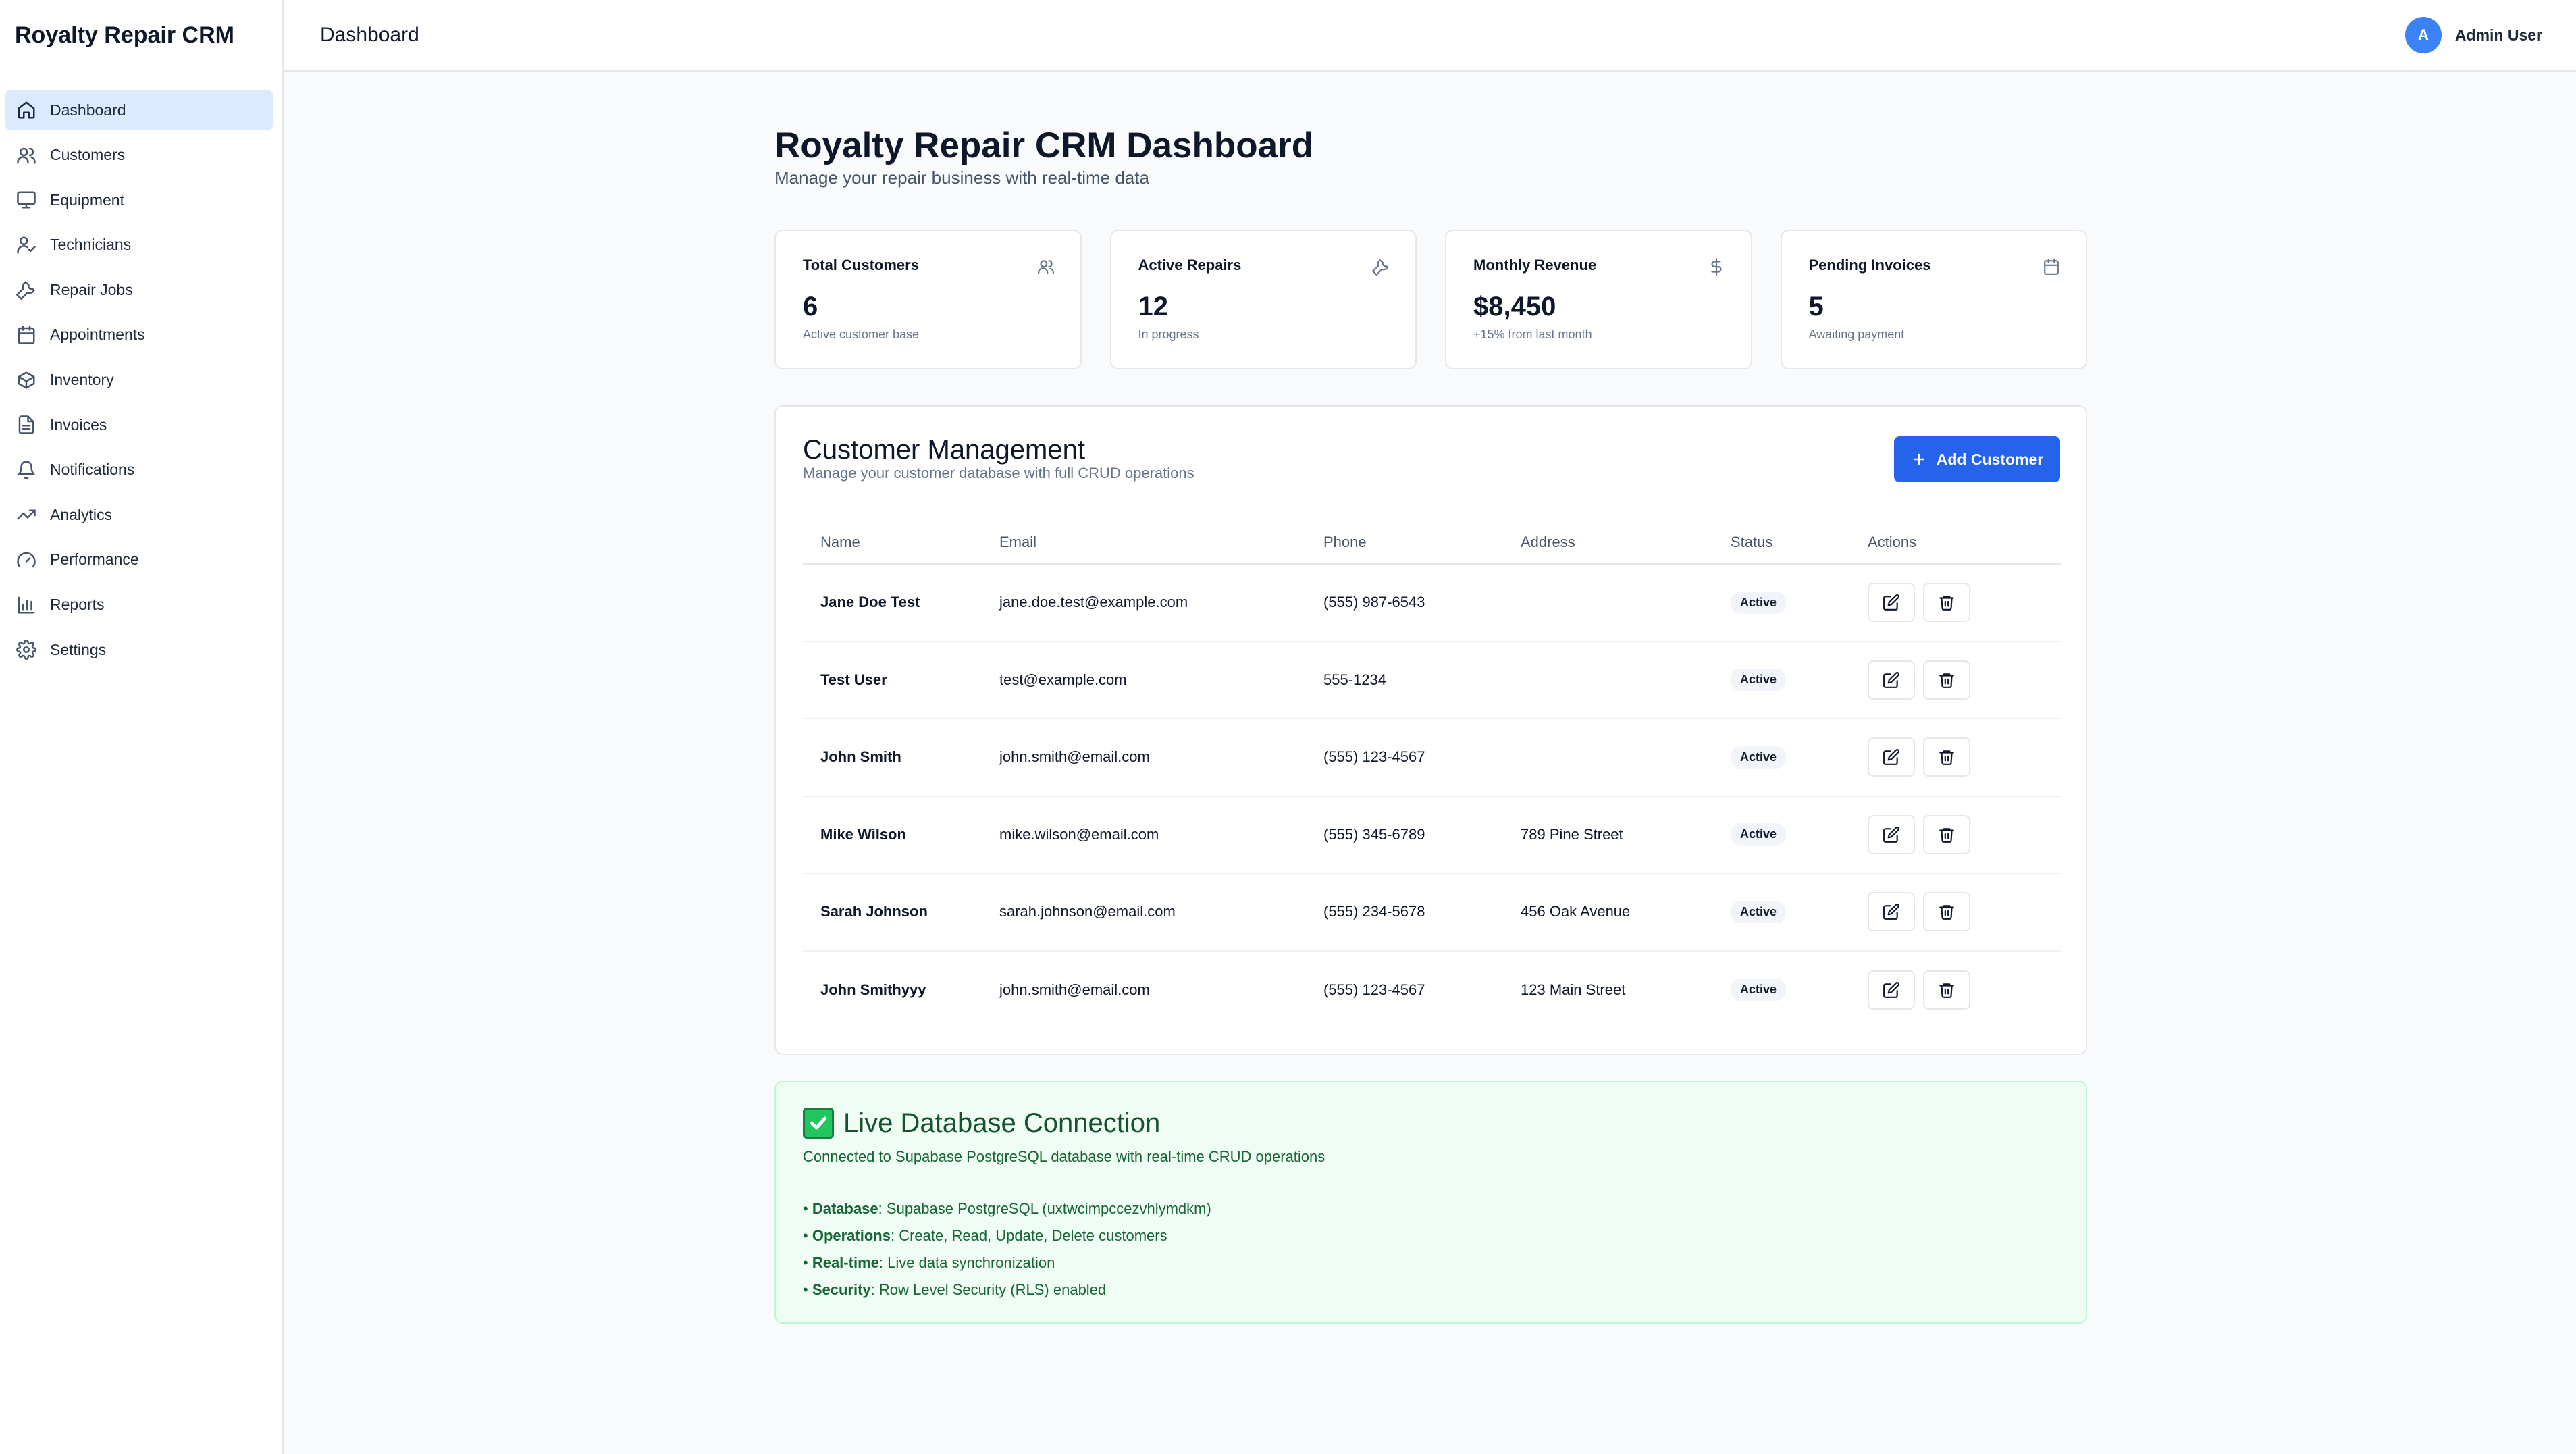 The height and width of the screenshot is (1454, 2576). I want to click on page-title: Royalty Repair CRM Dashboard, so click(1044, 145).